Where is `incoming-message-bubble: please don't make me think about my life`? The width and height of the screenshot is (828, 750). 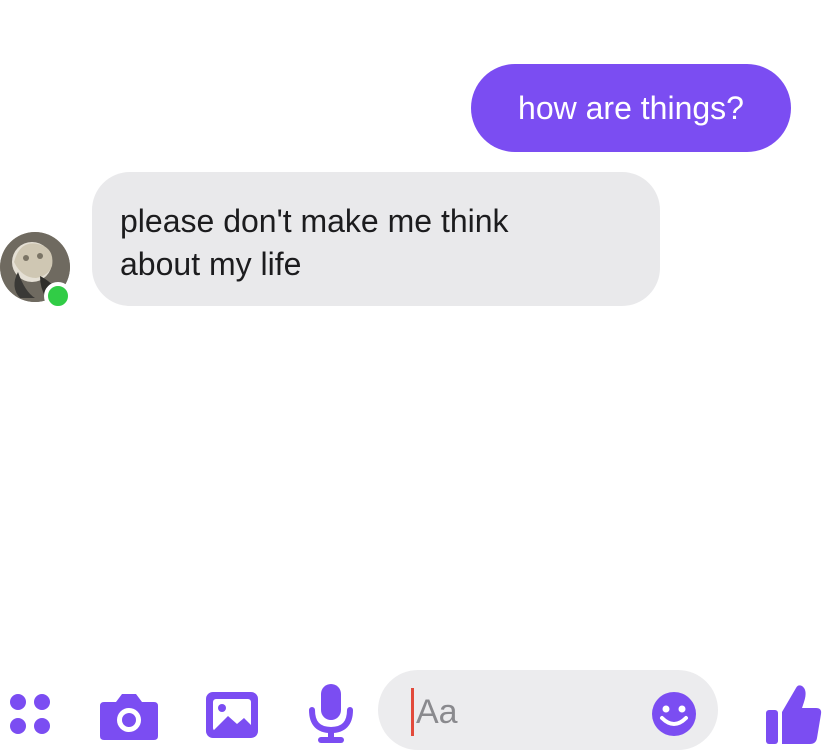 incoming-message-bubble: please don't make me think about my life is located at coordinates (376, 239).